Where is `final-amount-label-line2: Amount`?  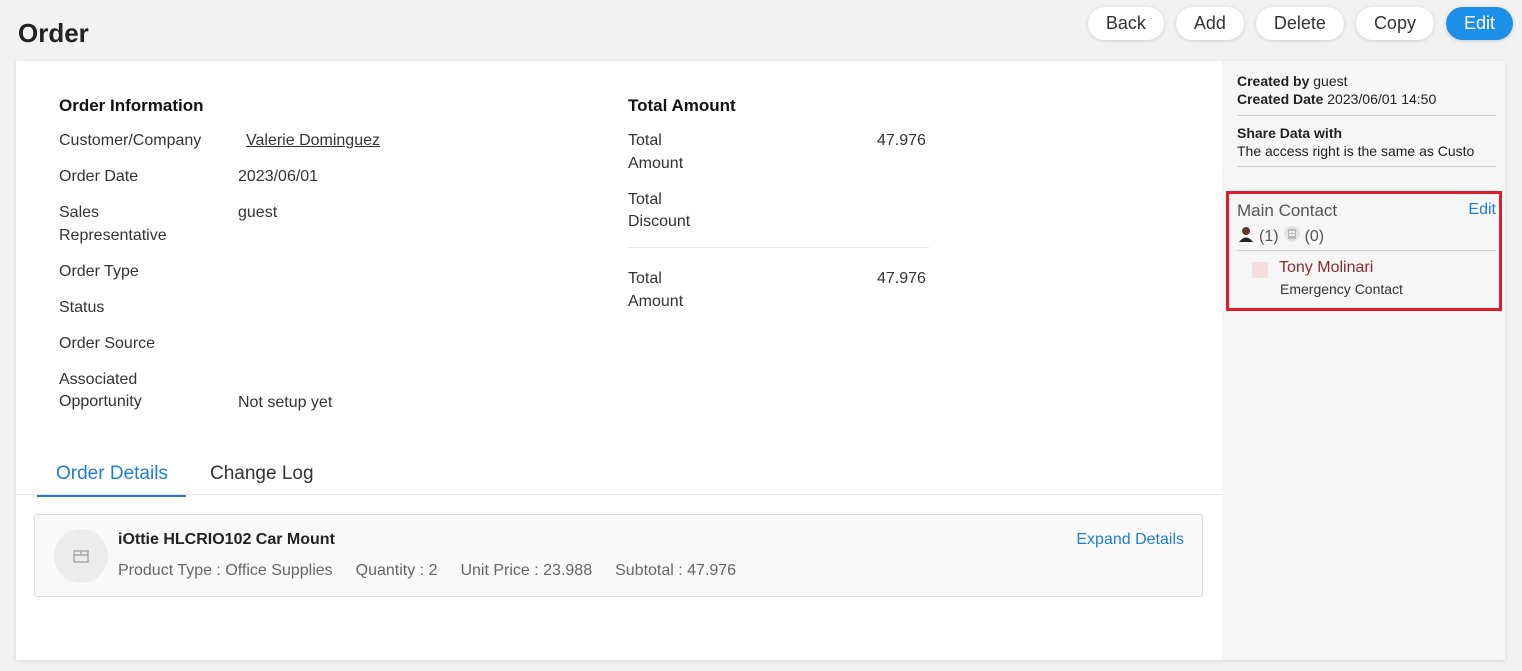
final-amount-label-line2: Amount is located at coordinates (656, 301).